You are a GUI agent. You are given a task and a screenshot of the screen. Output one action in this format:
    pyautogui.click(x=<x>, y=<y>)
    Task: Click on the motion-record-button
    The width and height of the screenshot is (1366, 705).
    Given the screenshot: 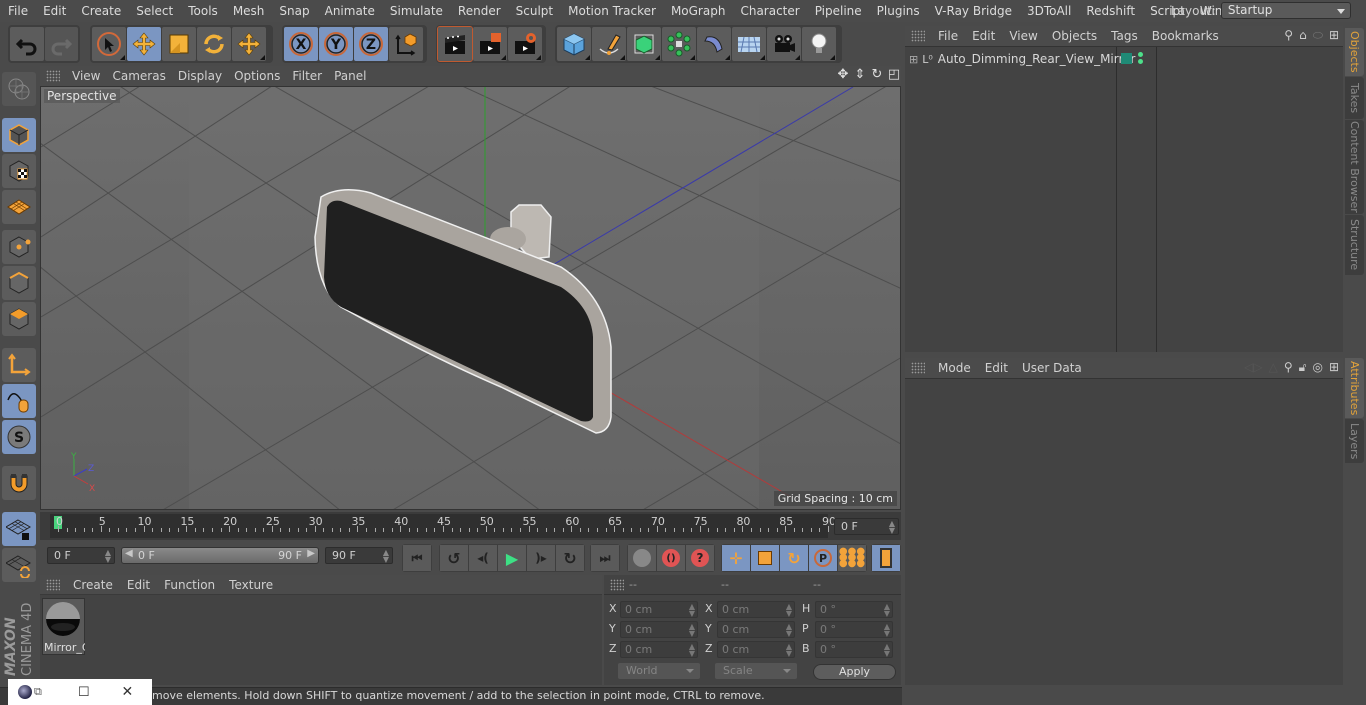 What is the action you would take?
    pyautogui.click(x=642, y=558)
    